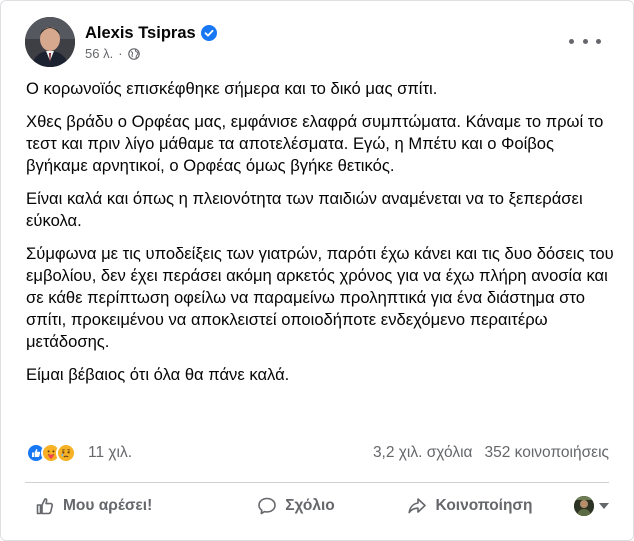 The image size is (634, 541). What do you see at coordinates (317, 482) in the screenshot?
I see `actions-divider` at bounding box center [317, 482].